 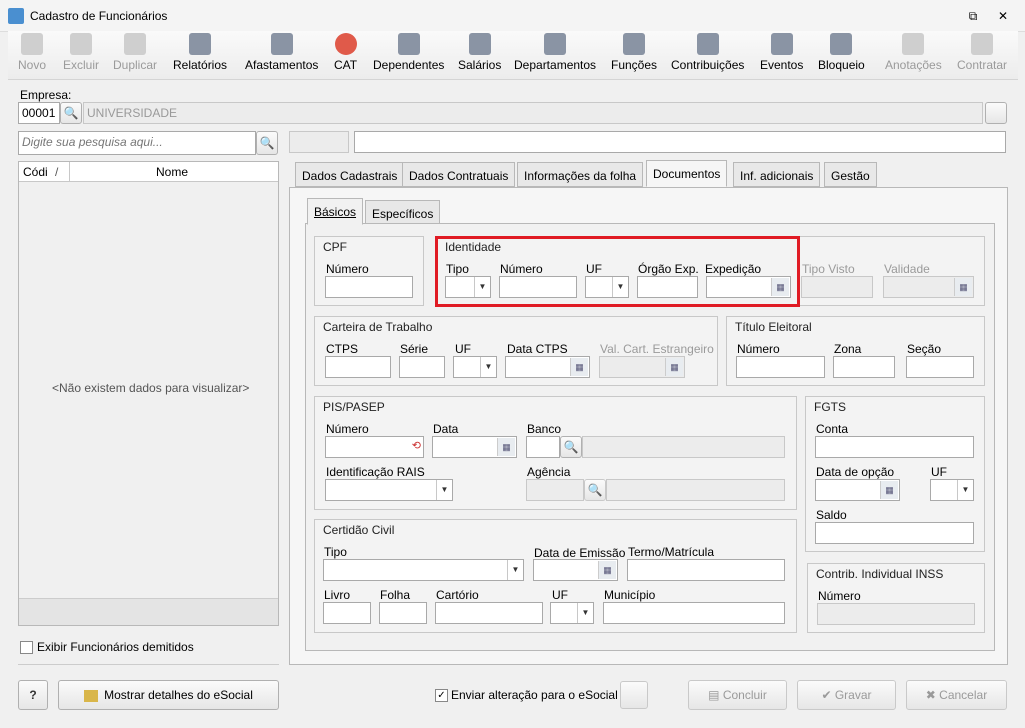 What do you see at coordinates (846, 695) in the screenshot?
I see `gravar-button: ✔ Gravar` at bounding box center [846, 695].